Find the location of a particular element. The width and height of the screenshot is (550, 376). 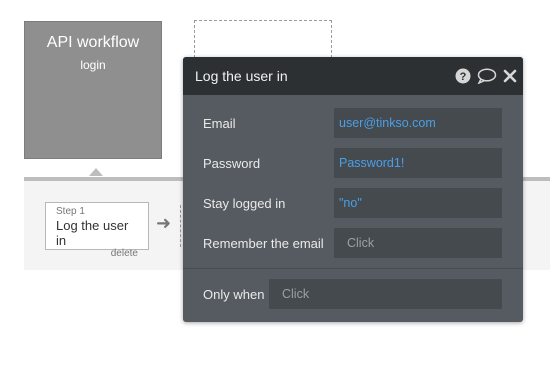

step-name: Log the user in is located at coordinates (92, 233).